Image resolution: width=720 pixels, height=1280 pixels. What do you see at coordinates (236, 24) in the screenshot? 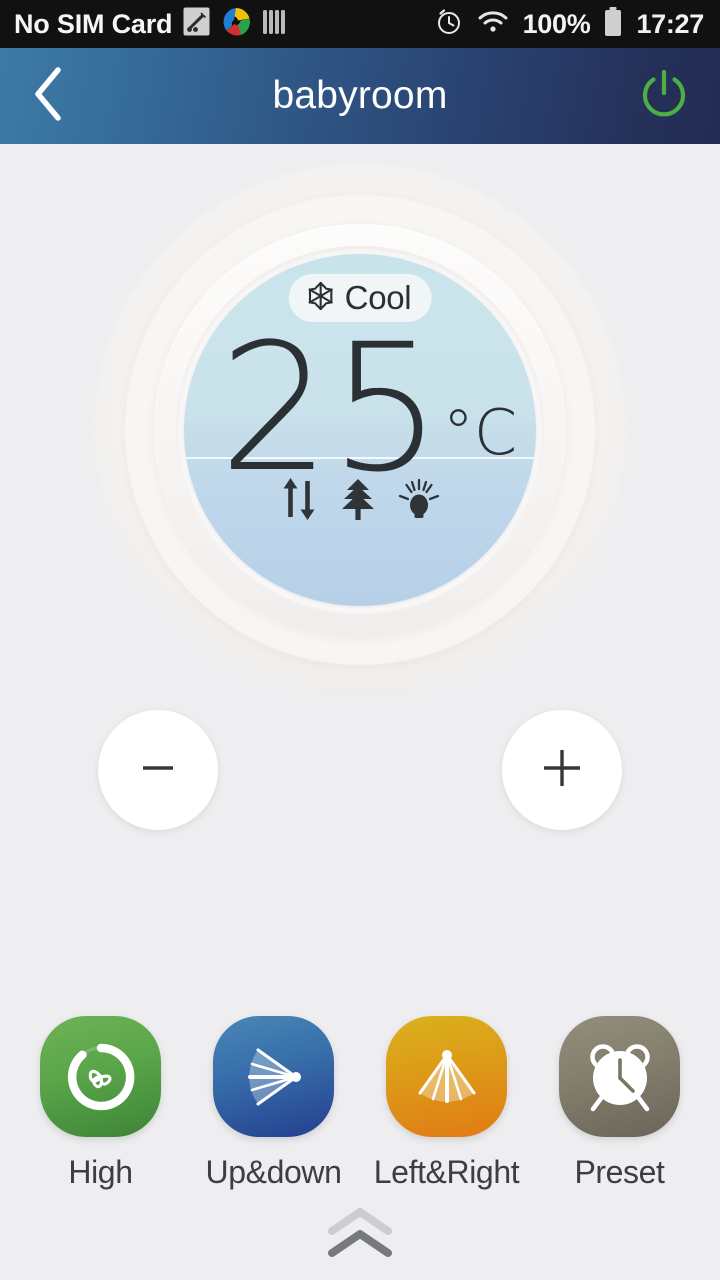
I see `app-logo-icon` at bounding box center [236, 24].